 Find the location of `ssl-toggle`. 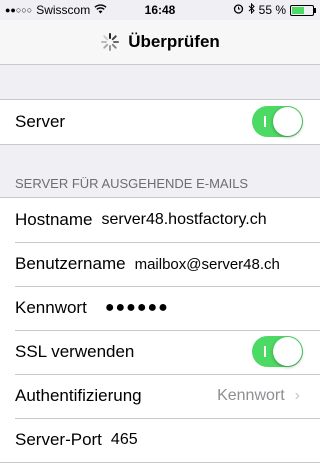

ssl-toggle is located at coordinates (277, 351).